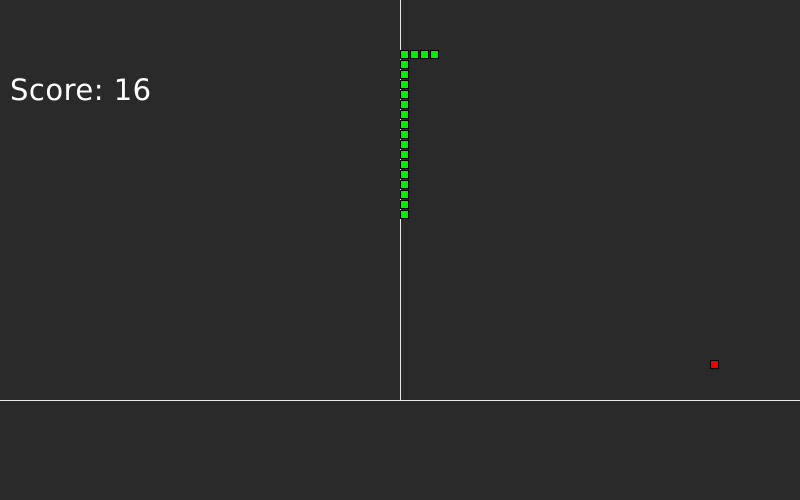 This screenshot has height=500, width=800. Describe the element at coordinates (434, 54) in the screenshot. I see `snake-head` at that location.